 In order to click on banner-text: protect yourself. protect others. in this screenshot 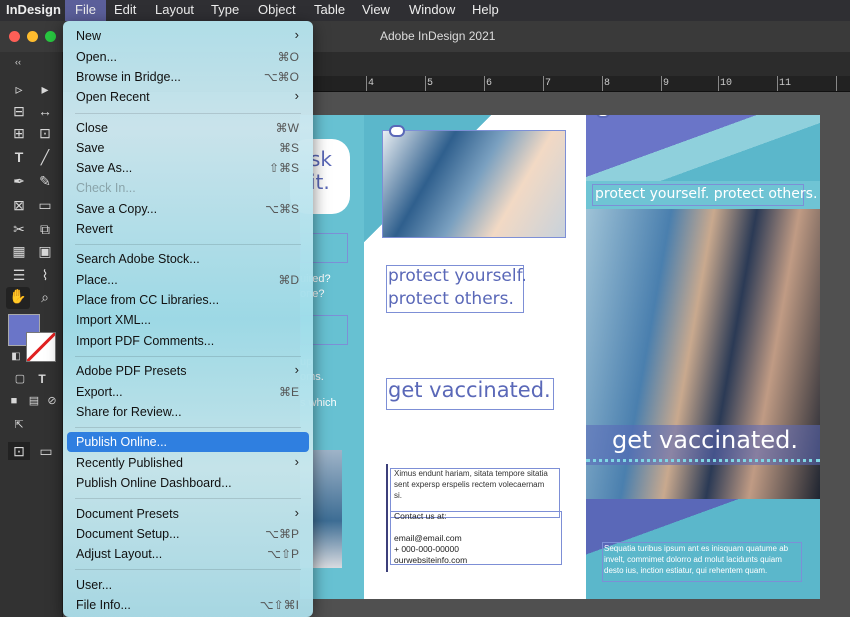, I will do `click(706, 194)`.